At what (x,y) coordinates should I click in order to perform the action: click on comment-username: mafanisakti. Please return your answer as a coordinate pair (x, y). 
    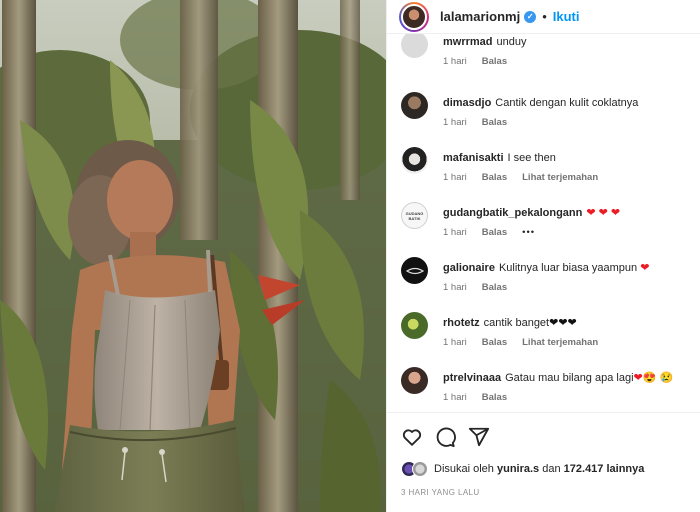
    Looking at the image, I should click on (473, 158).